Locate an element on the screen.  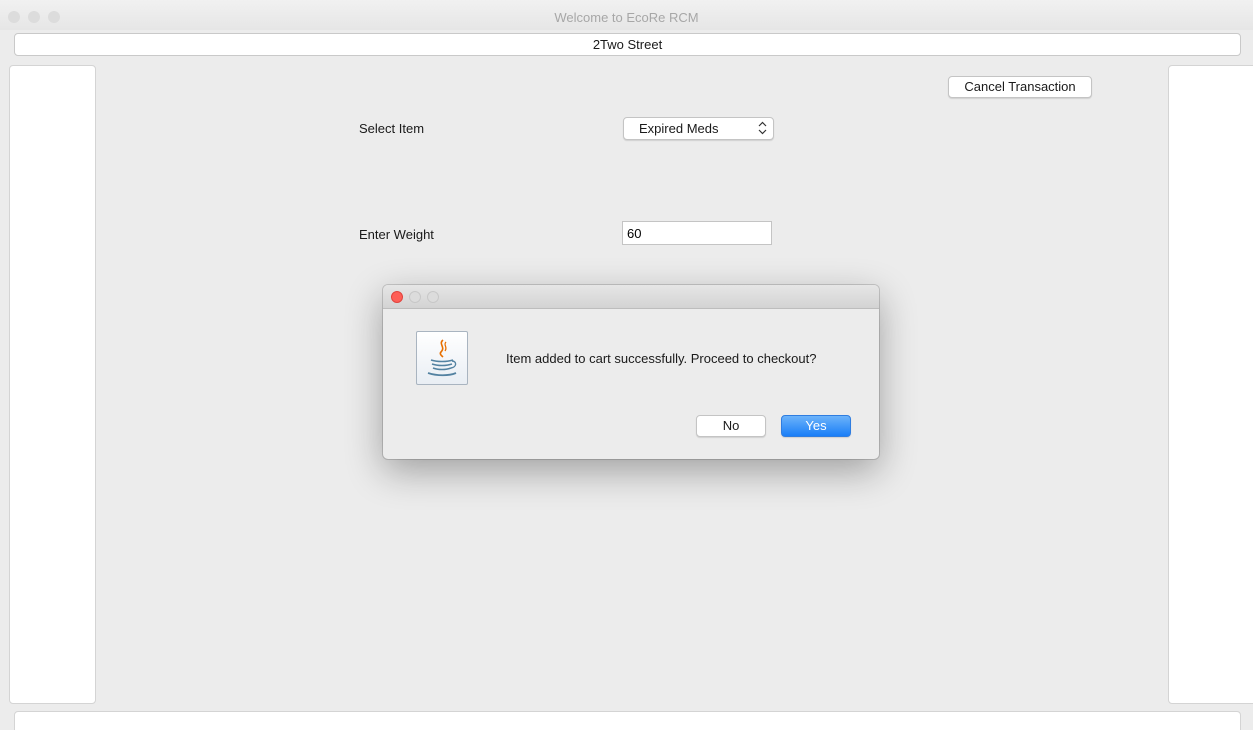
dialog-titlebar is located at coordinates (631, 297).